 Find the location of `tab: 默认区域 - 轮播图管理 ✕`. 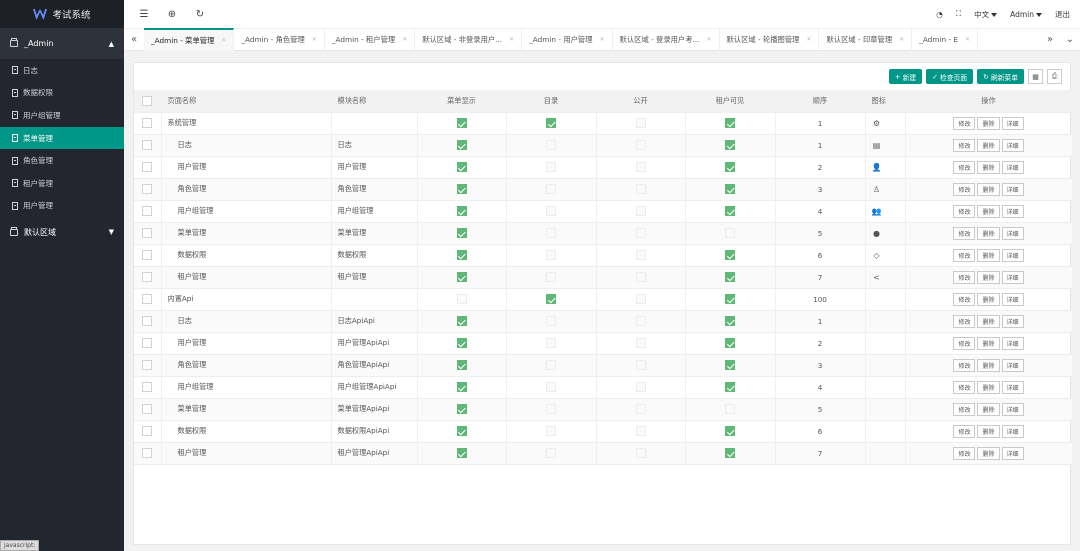

tab: 默认区域 - 轮播图管理 ✕ is located at coordinates (770, 39).